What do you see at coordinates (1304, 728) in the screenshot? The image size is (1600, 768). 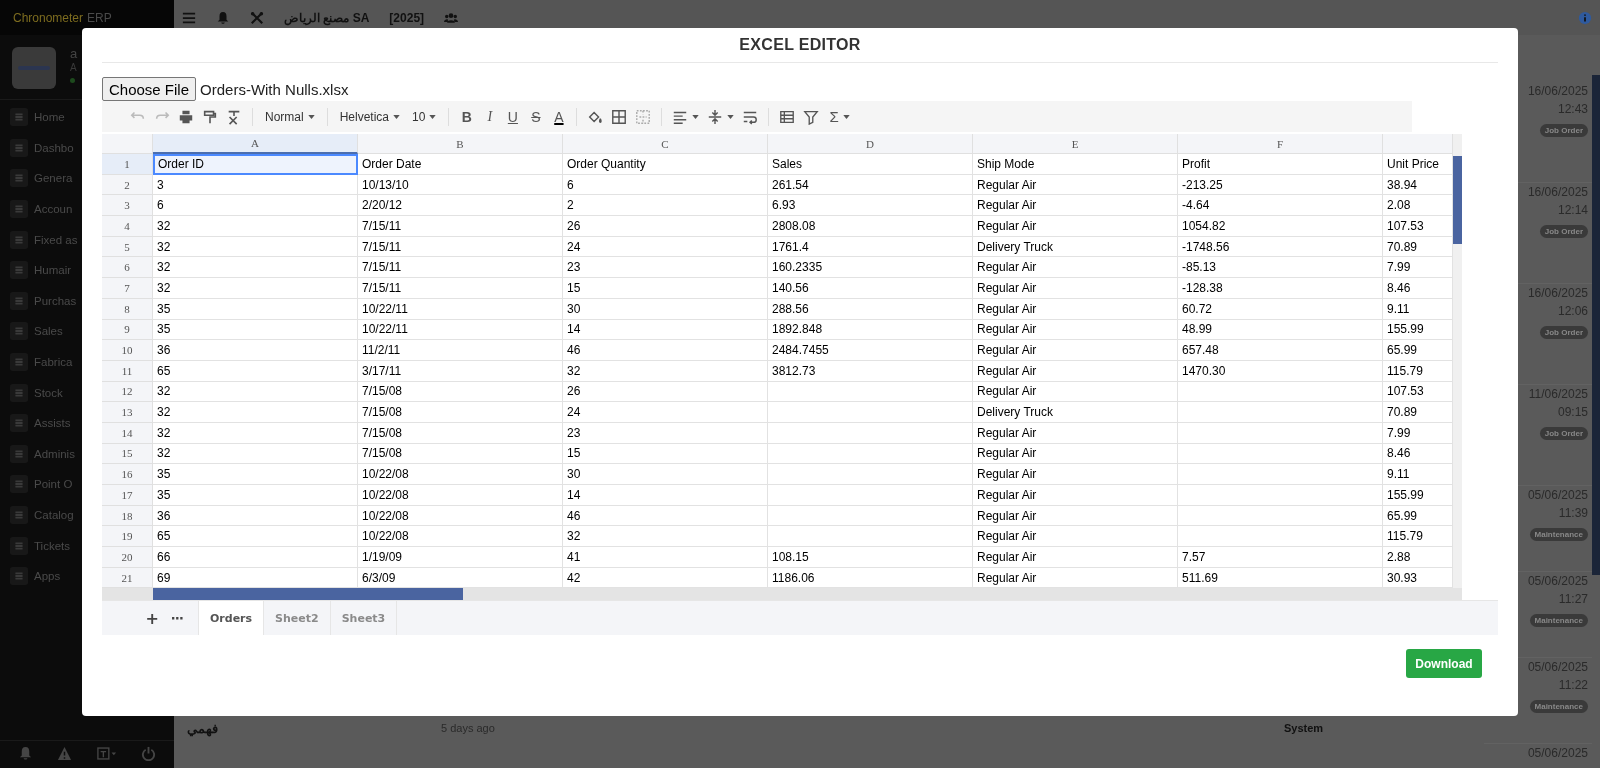 I see `source-label: System` at bounding box center [1304, 728].